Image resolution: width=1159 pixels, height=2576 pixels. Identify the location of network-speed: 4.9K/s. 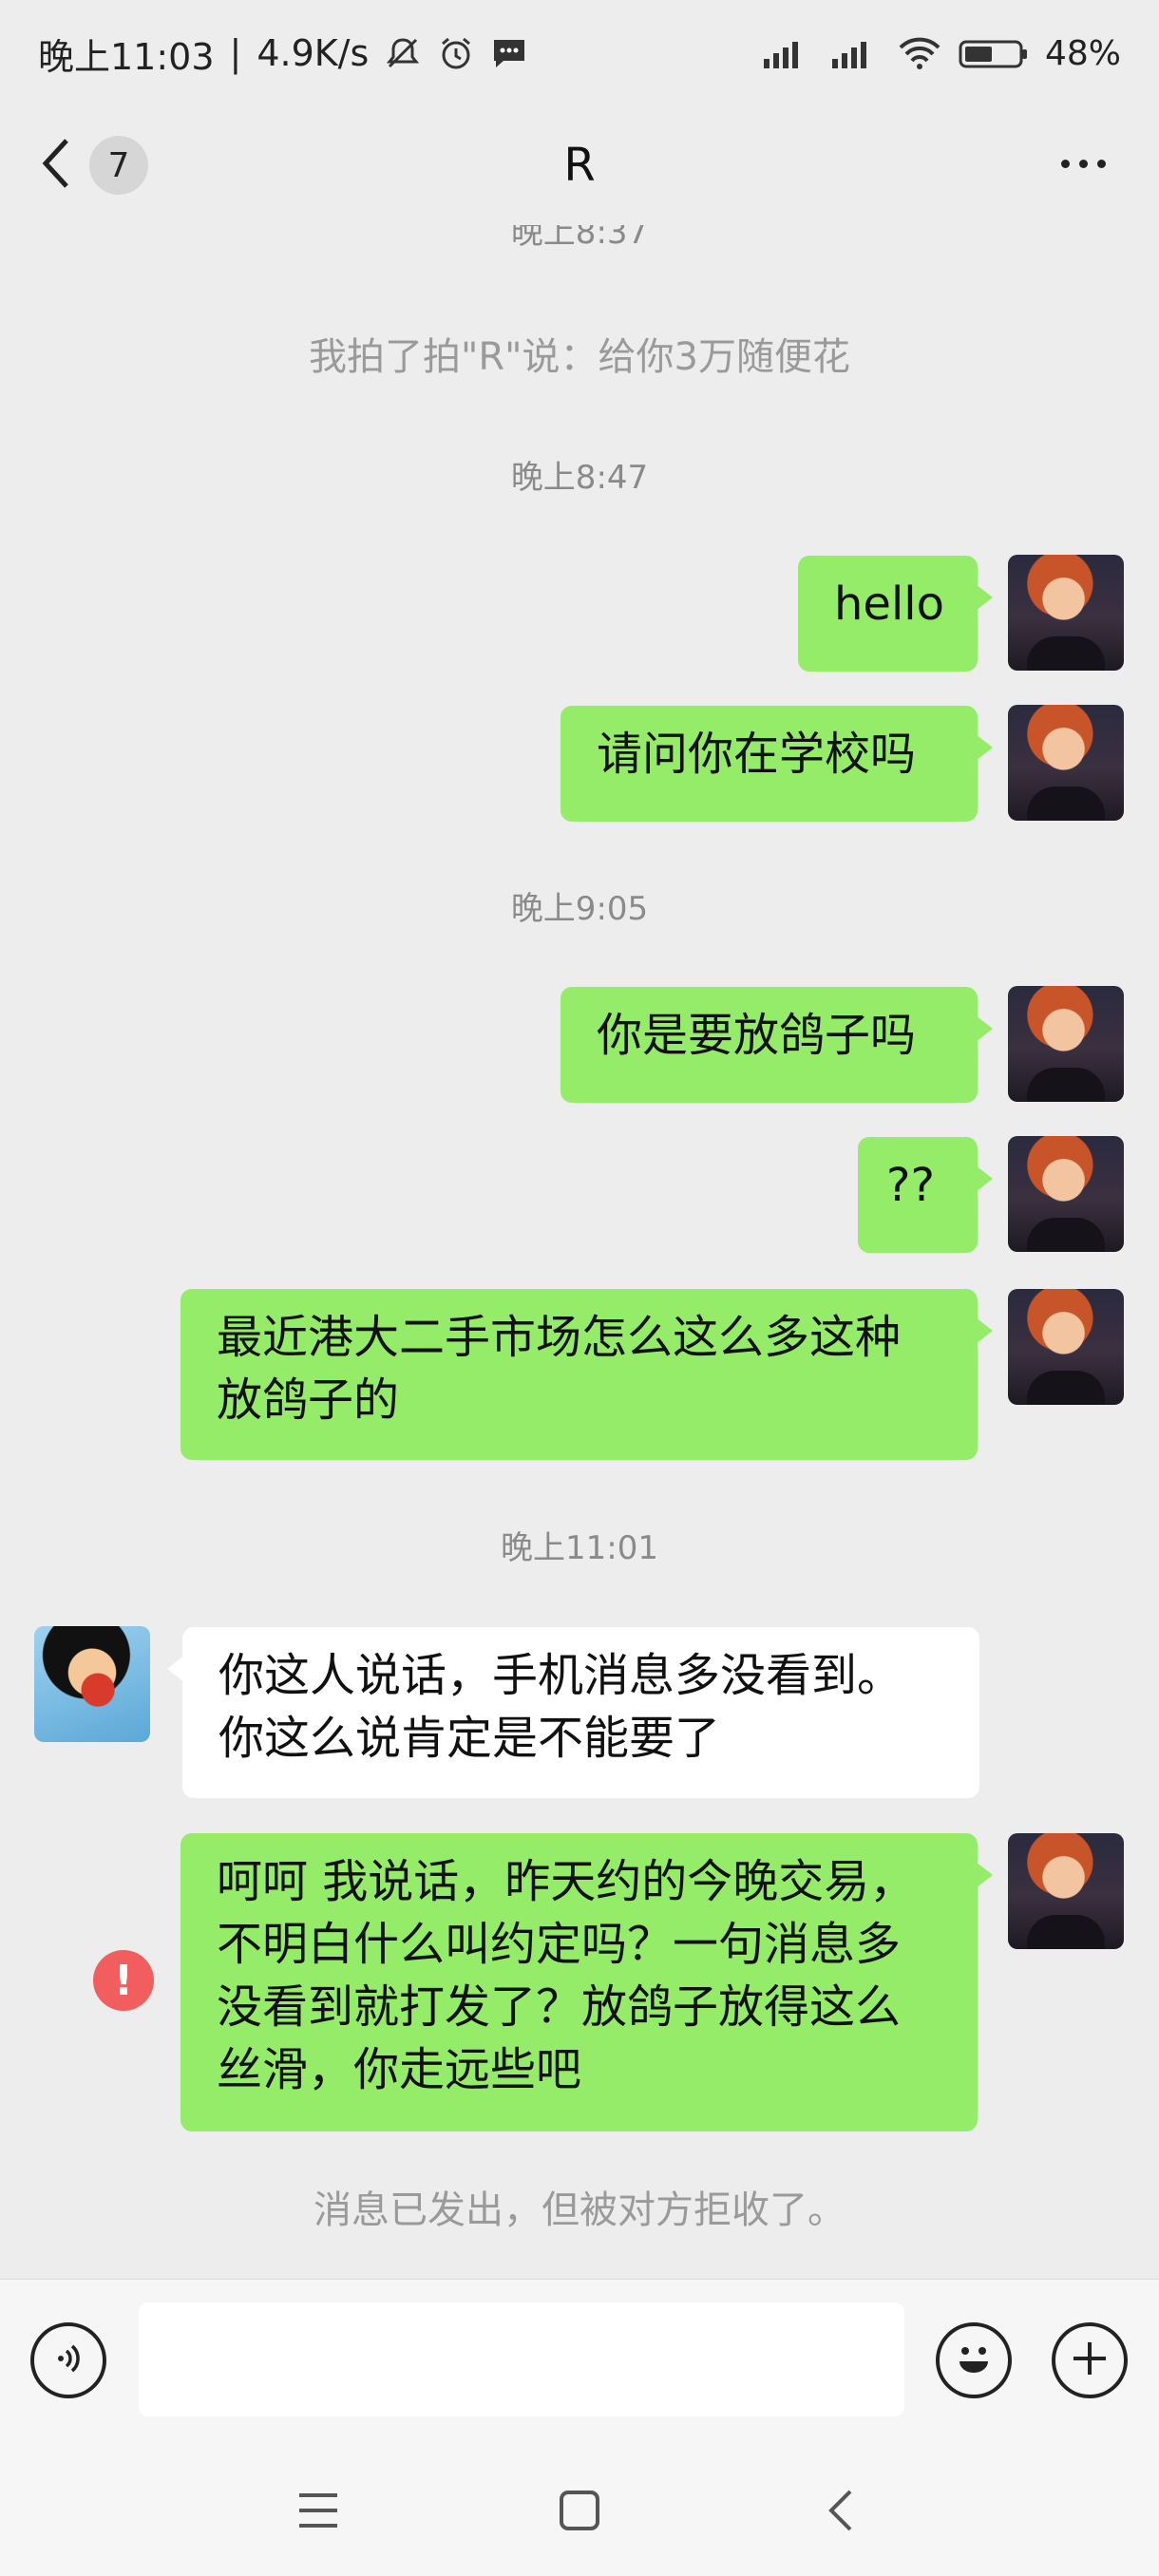
(313, 53).